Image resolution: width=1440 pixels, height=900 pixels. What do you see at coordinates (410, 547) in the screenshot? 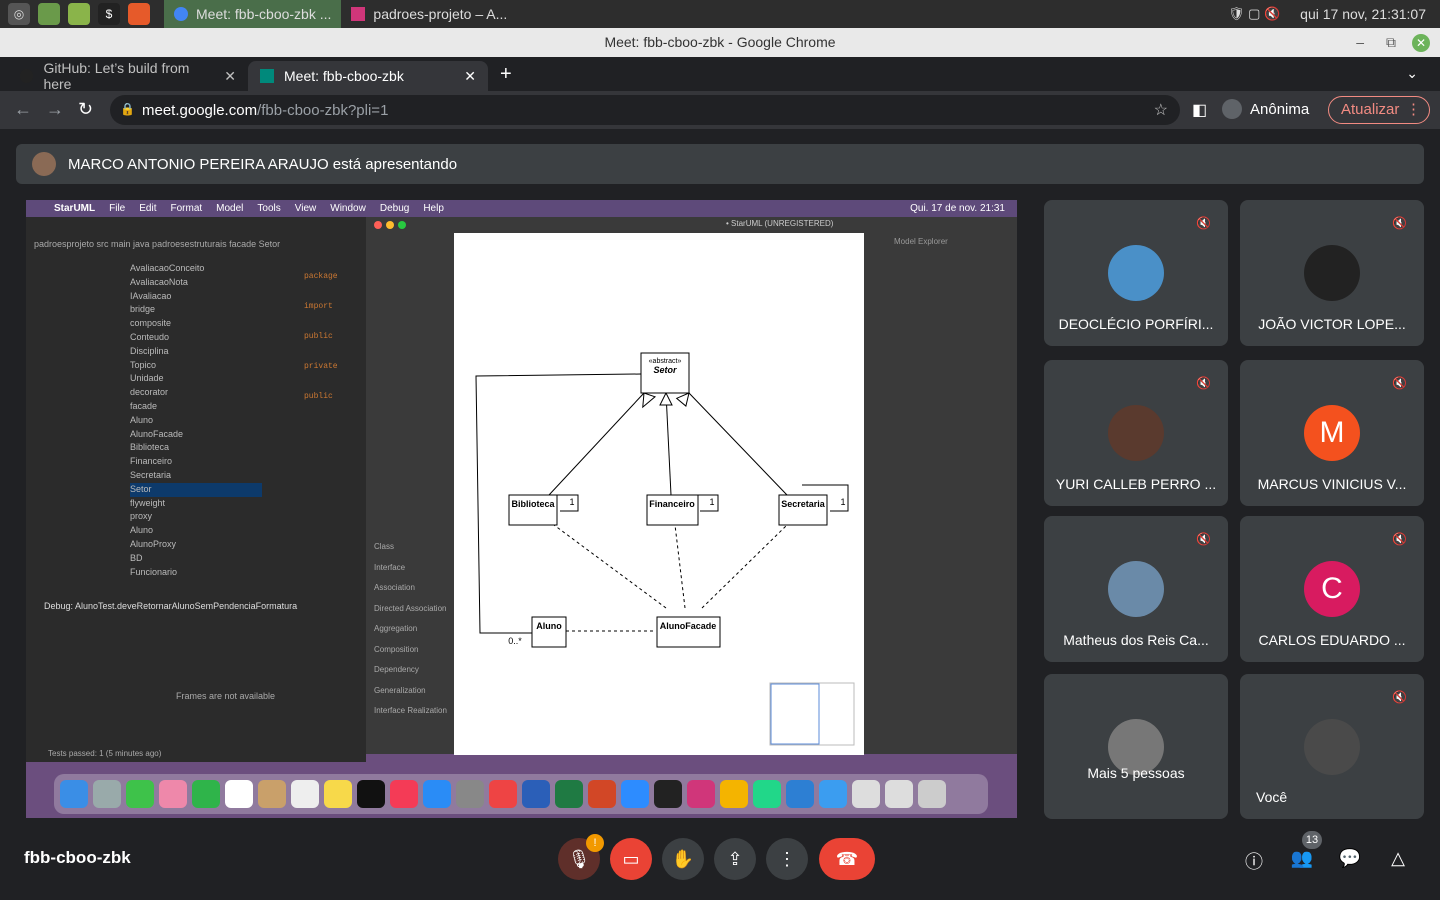
I see `toolbox-item: Class` at bounding box center [410, 547].